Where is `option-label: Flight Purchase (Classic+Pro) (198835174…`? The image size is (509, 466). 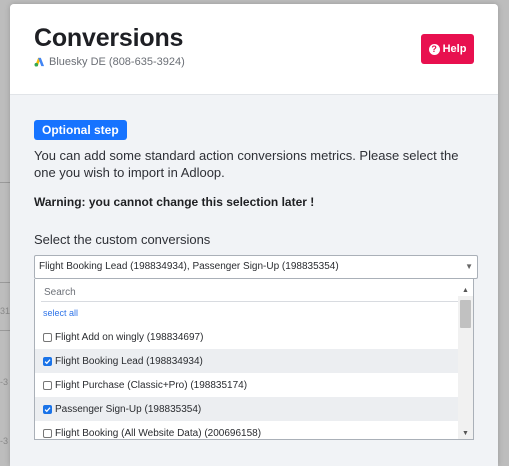 option-label: Flight Purchase (Classic+Pro) (198835174… is located at coordinates (151, 385).